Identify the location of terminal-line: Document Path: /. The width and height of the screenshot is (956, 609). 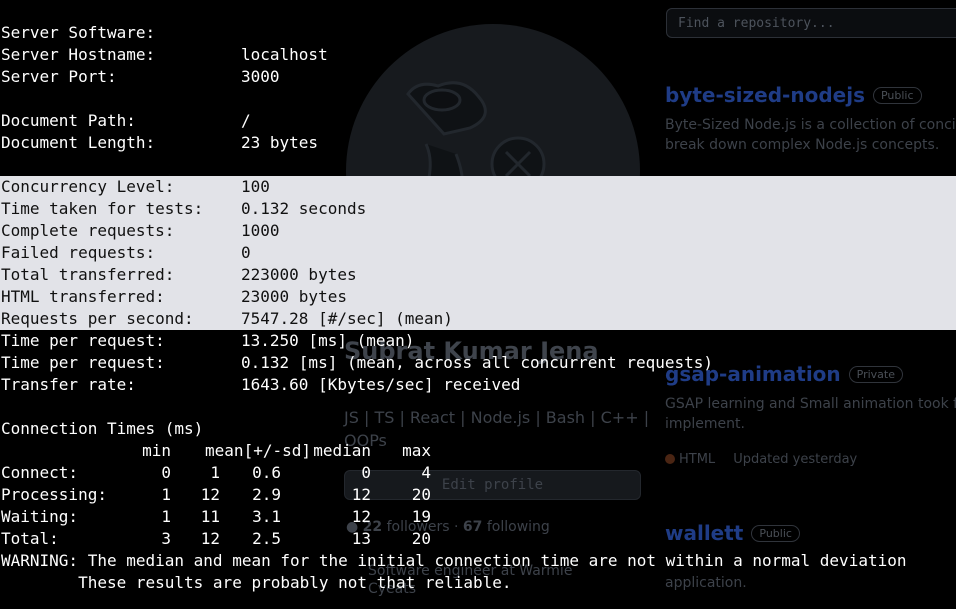
(478, 121).